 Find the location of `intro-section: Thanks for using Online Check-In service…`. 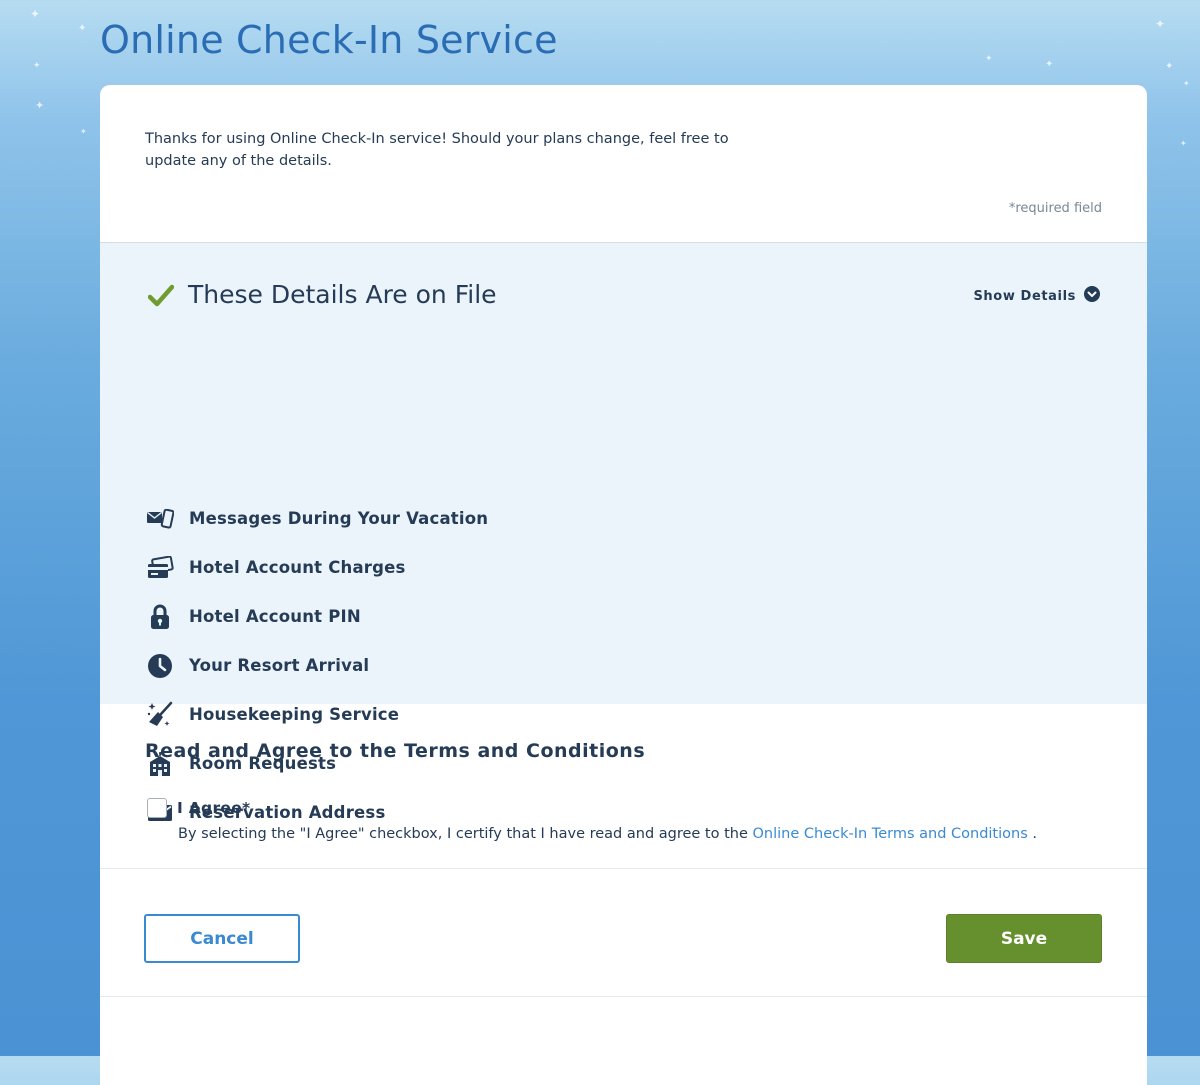

intro-section: Thanks for using Online Check-In service… is located at coordinates (623, 164).